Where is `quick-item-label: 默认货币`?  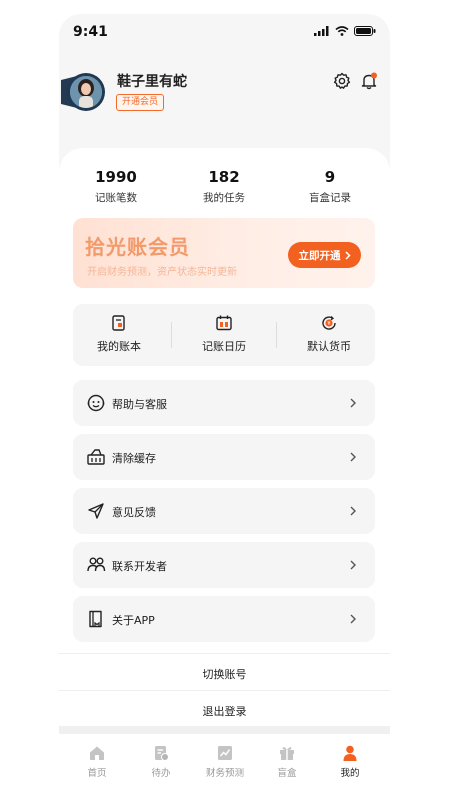
quick-item-label: 默认货币 is located at coordinates (329, 346).